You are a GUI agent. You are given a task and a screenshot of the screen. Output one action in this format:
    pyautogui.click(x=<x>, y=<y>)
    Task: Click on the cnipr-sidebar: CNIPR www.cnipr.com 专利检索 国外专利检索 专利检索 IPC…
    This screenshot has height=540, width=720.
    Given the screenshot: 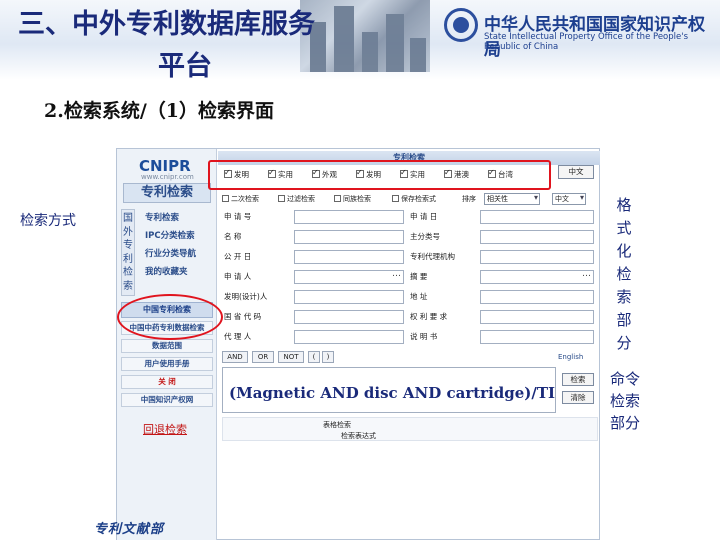 What is the action you would take?
    pyautogui.click(x=167, y=344)
    